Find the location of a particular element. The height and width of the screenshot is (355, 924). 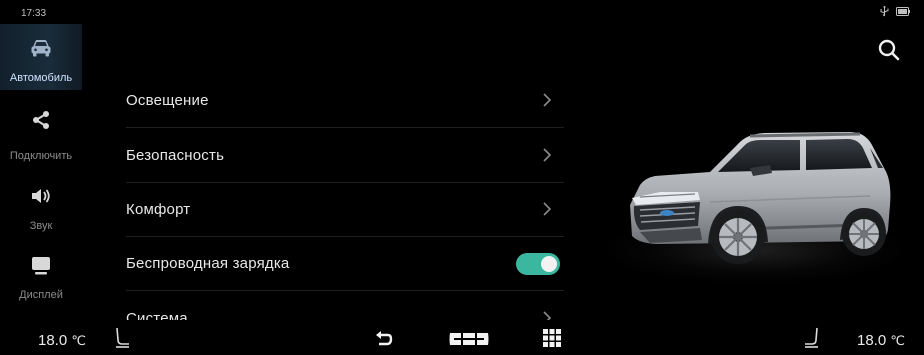

left-temp-value: 18.0 is located at coordinates (53, 340).